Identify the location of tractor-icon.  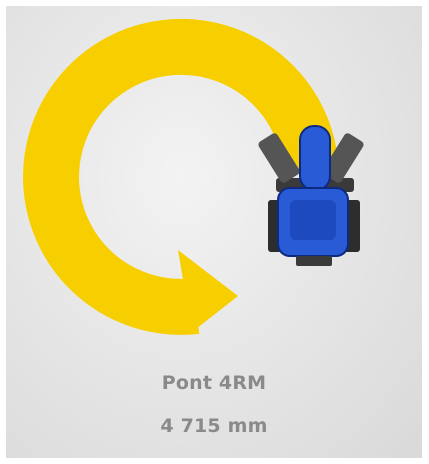
(311, 195).